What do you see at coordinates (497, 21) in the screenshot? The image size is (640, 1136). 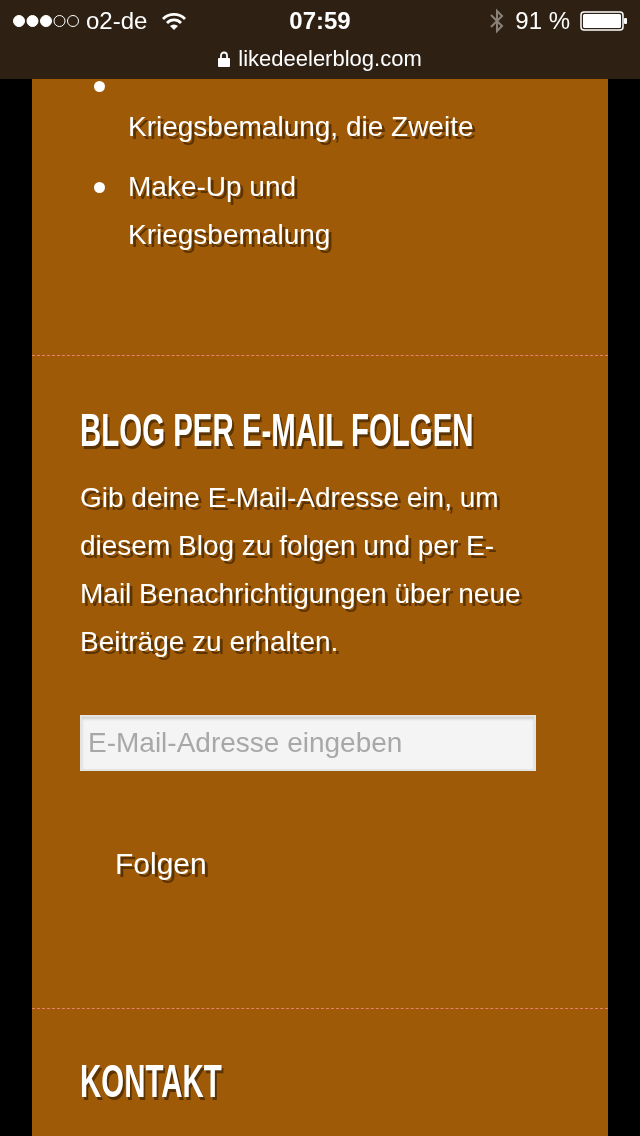 I see `bluetooth-icon` at bounding box center [497, 21].